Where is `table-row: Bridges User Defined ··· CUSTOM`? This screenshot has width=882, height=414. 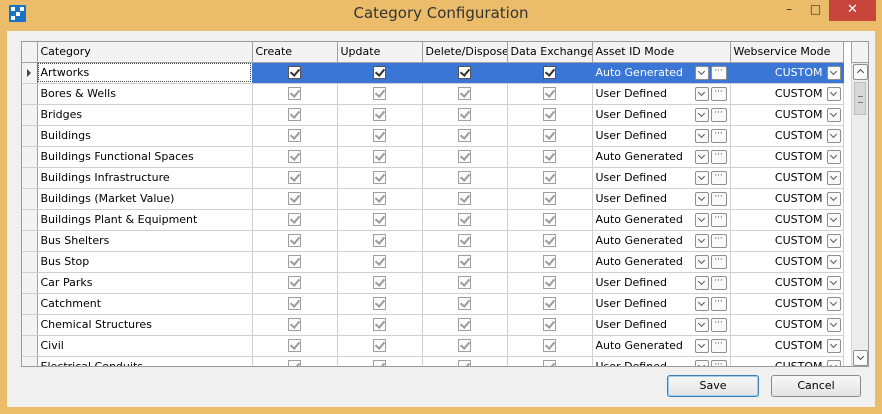
table-row: Bridges User Defined ··· CUSTOM is located at coordinates (433, 115).